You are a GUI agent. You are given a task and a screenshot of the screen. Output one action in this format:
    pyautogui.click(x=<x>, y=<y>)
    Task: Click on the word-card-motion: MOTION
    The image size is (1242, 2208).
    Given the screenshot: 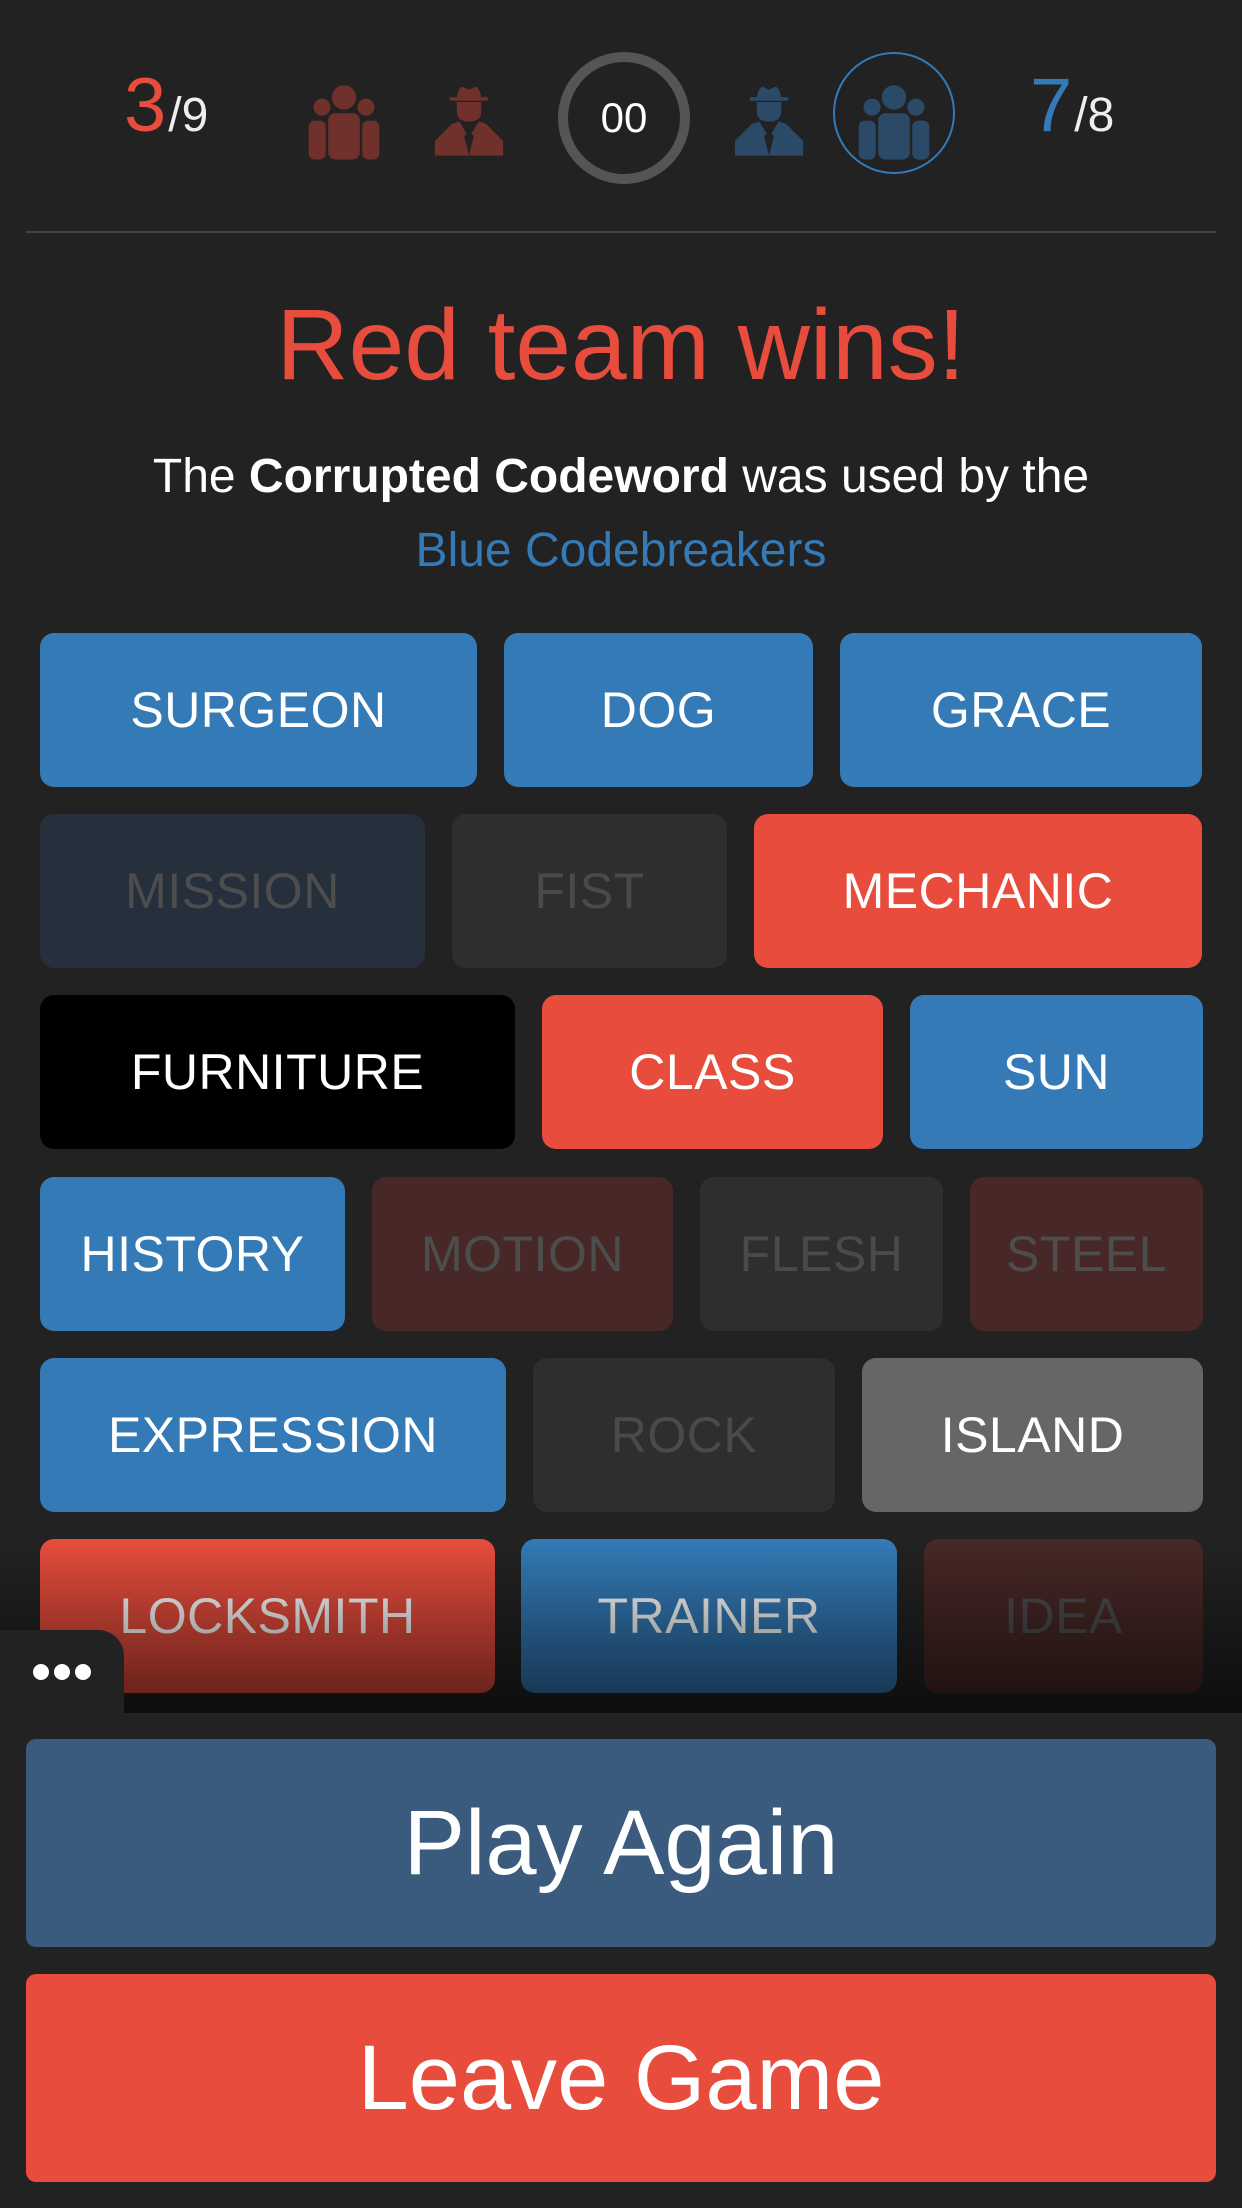 What is the action you would take?
    pyautogui.click(x=522, y=1254)
    